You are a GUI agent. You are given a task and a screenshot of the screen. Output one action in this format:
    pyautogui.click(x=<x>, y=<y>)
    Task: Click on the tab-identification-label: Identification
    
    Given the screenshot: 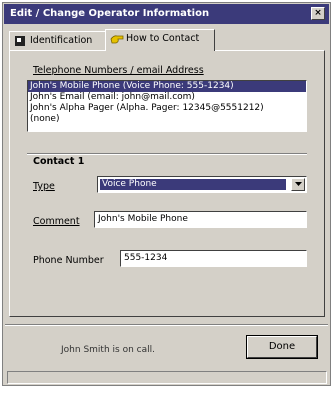 What is the action you would take?
    pyautogui.click(x=61, y=40)
    